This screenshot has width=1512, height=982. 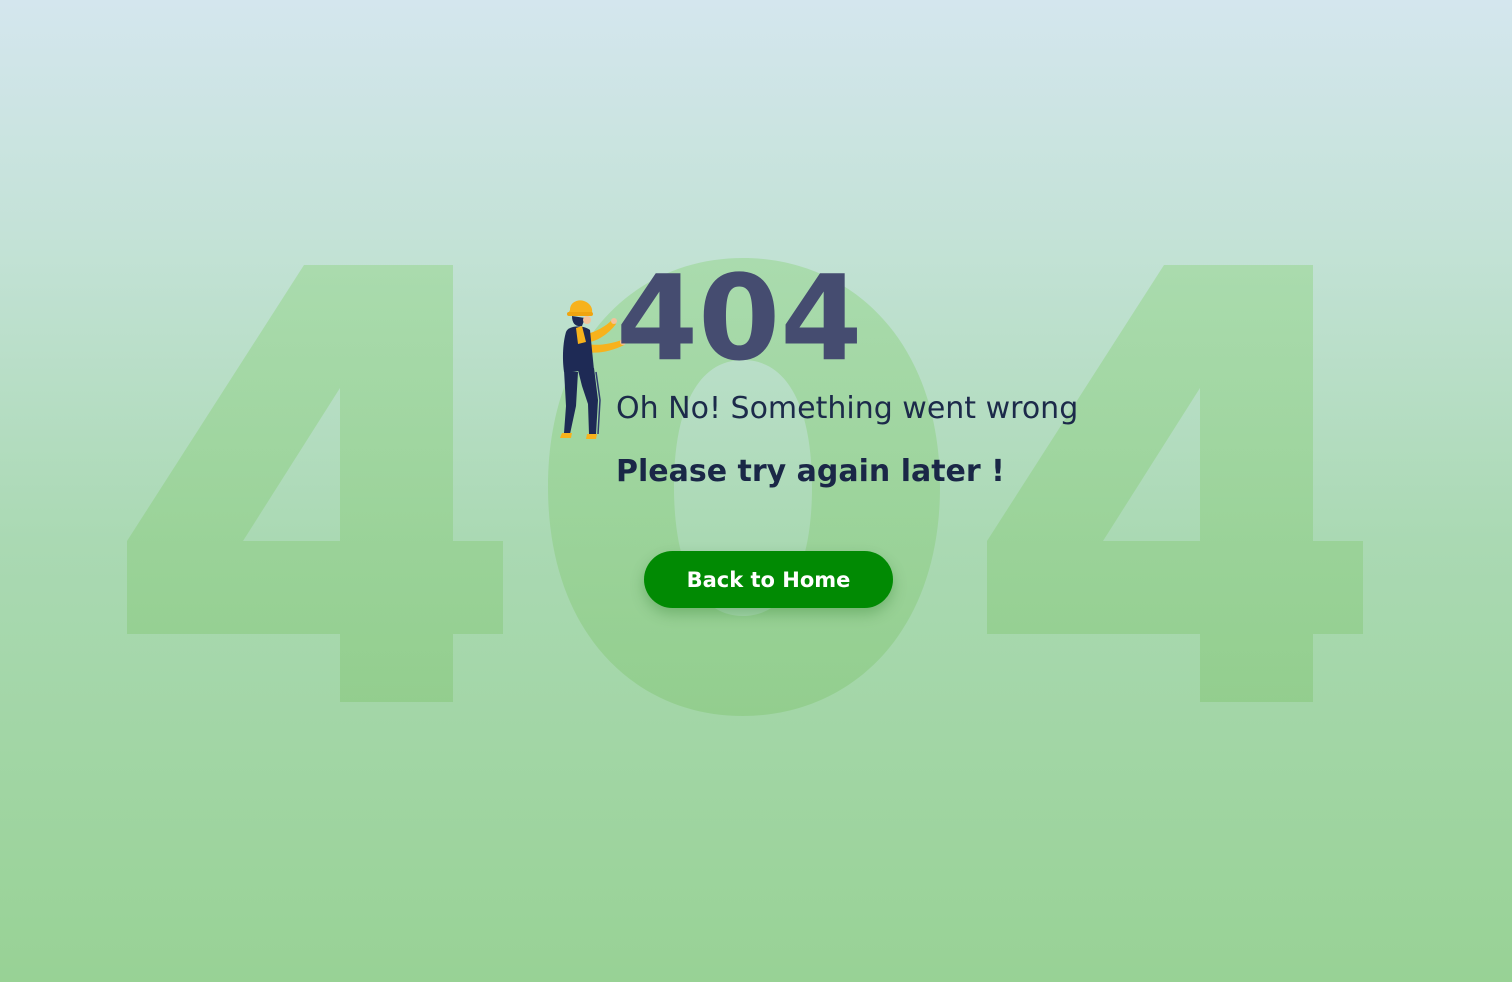 I want to click on watermark-digit-4-left, so click(x=315, y=483).